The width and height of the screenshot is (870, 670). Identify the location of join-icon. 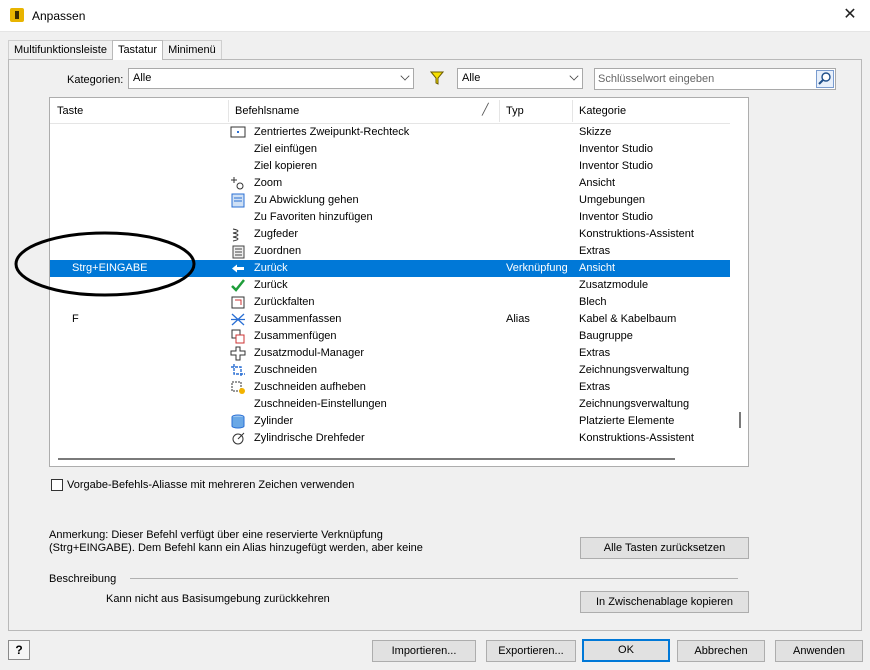
(238, 336).